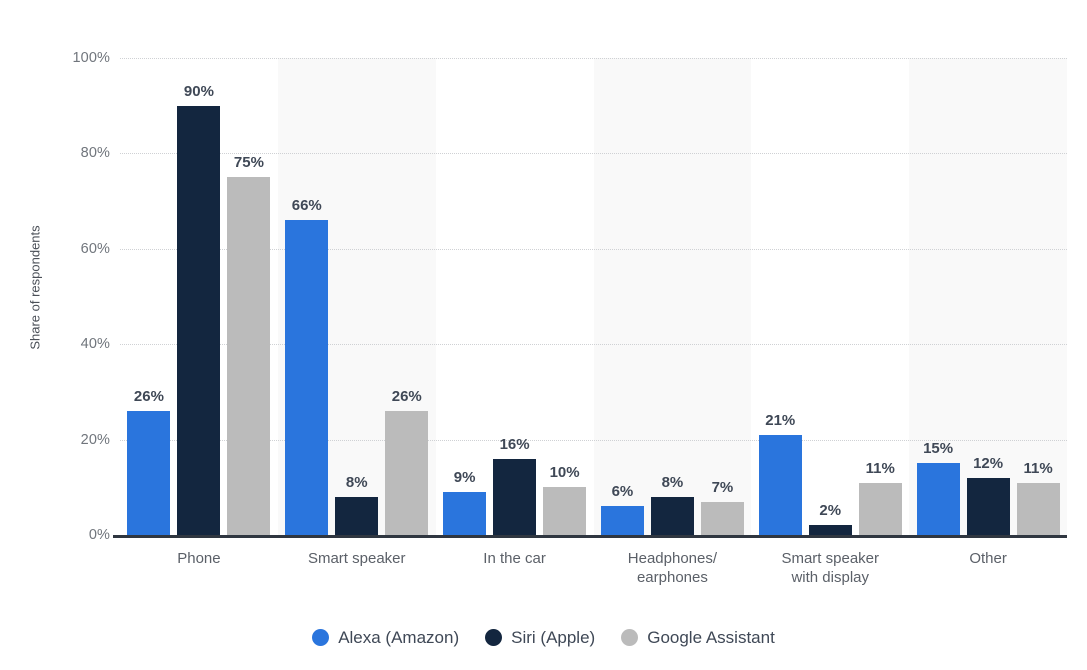 The width and height of the screenshot is (1087, 670). Describe the element at coordinates (248, 163) in the screenshot. I see `bar-value-label: 75%` at that location.